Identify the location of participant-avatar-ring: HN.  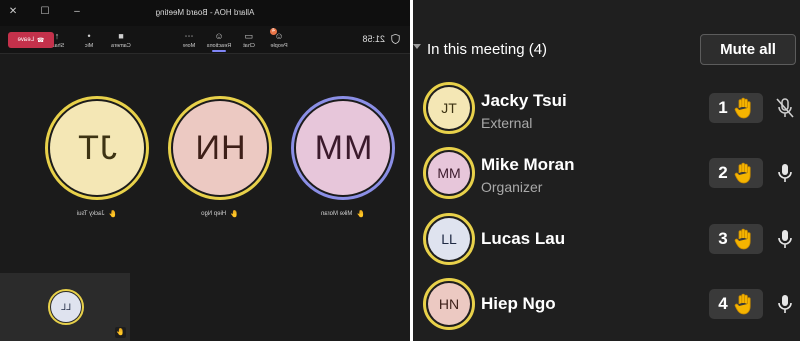
(449, 304).